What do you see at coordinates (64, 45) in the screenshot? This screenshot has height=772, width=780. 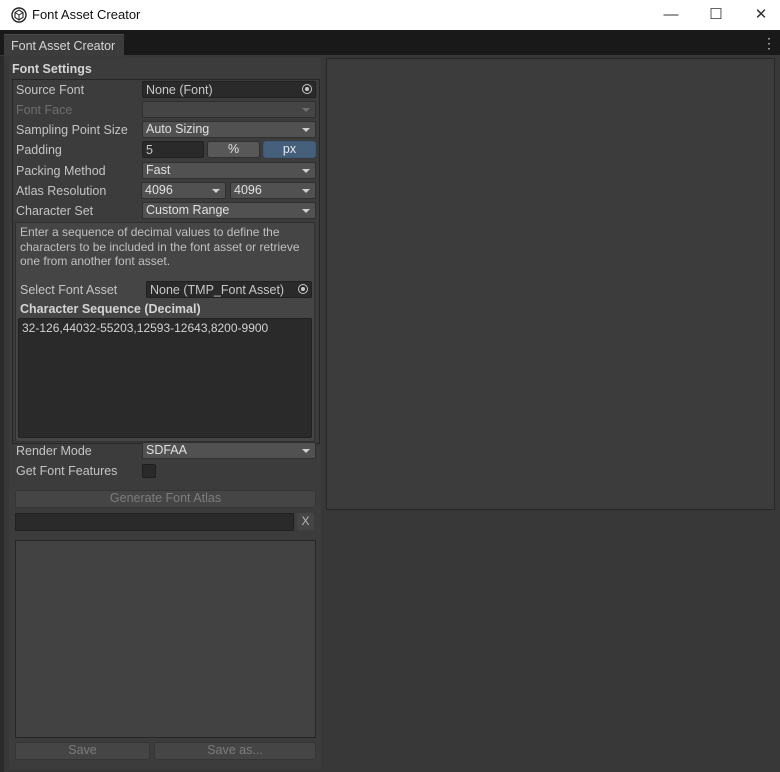 I see `tab-font-asset-creator: Font Asset Creator` at bounding box center [64, 45].